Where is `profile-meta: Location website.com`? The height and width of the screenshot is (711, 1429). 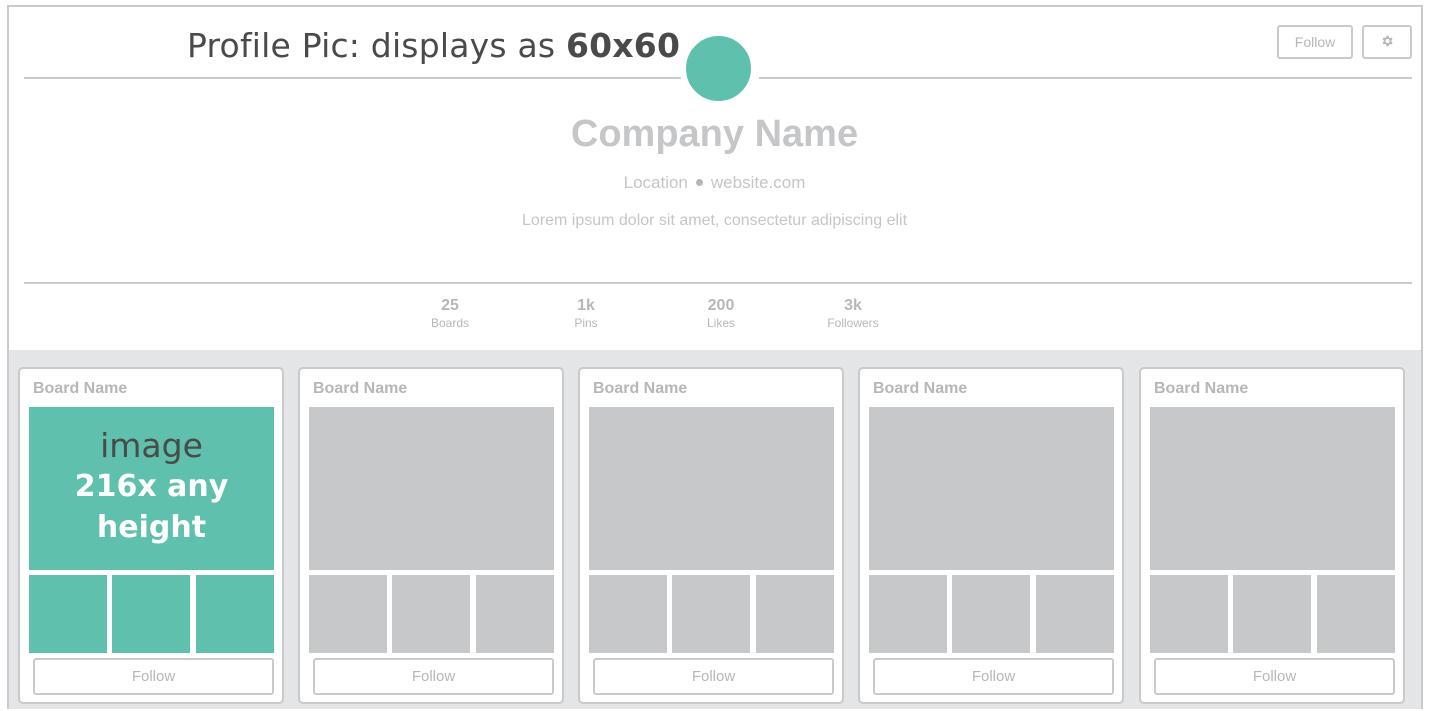 profile-meta: Location website.com is located at coordinates (714, 183).